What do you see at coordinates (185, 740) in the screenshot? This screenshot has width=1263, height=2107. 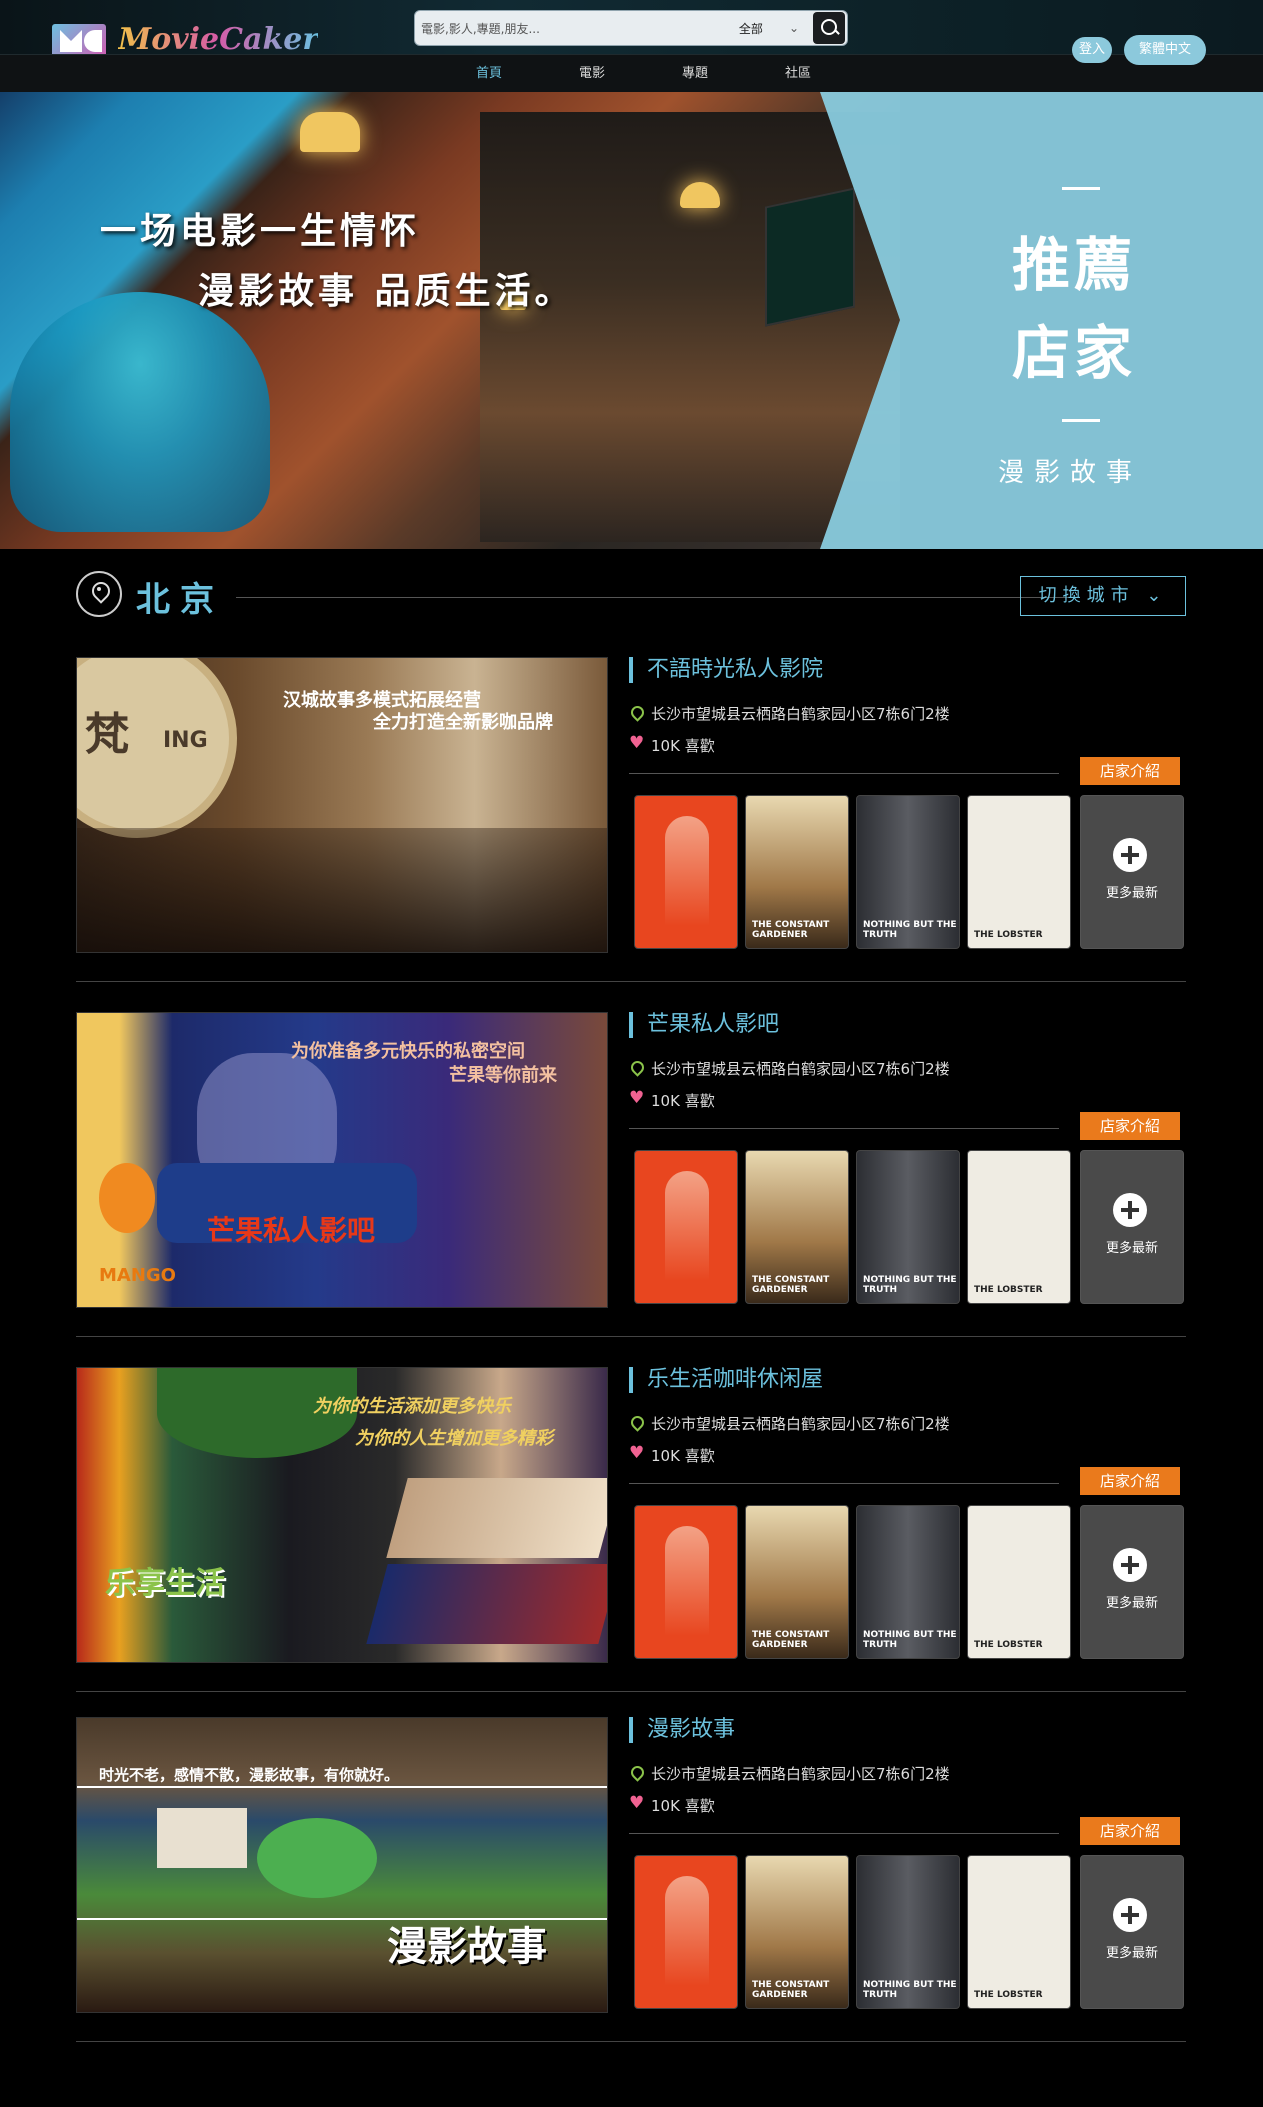 I see `cover-logo-text: ING` at bounding box center [185, 740].